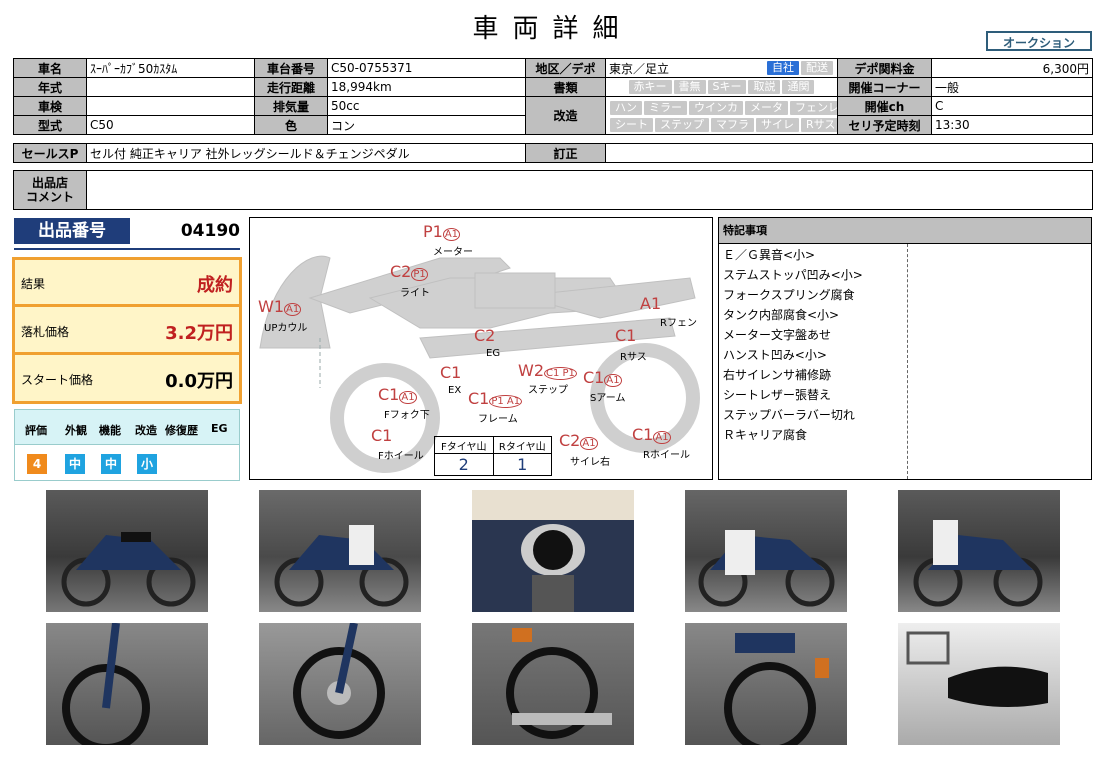  Describe the element at coordinates (650, 87) in the screenshot. I see `docs-tag: 赤キー` at that location.